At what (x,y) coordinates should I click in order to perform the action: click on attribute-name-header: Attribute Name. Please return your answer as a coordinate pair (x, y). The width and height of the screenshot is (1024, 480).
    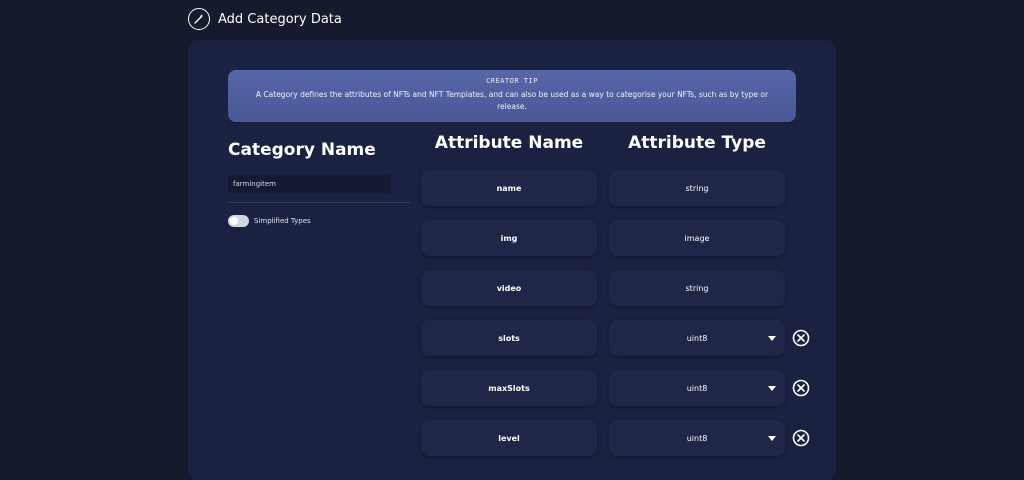
    Looking at the image, I should click on (509, 143).